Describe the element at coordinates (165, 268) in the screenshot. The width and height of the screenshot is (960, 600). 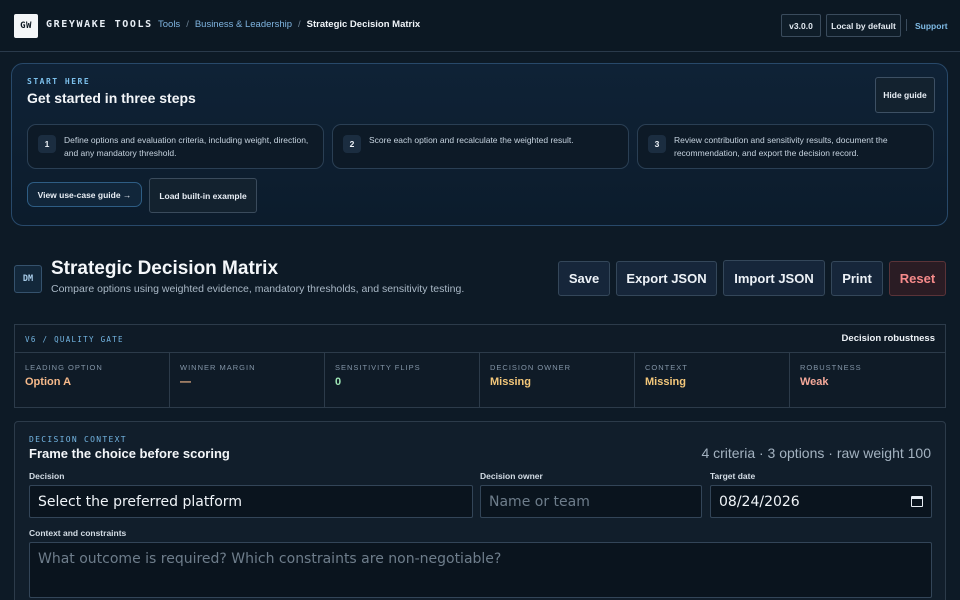
I see `page-title: Strategic Decision Matrix` at that location.